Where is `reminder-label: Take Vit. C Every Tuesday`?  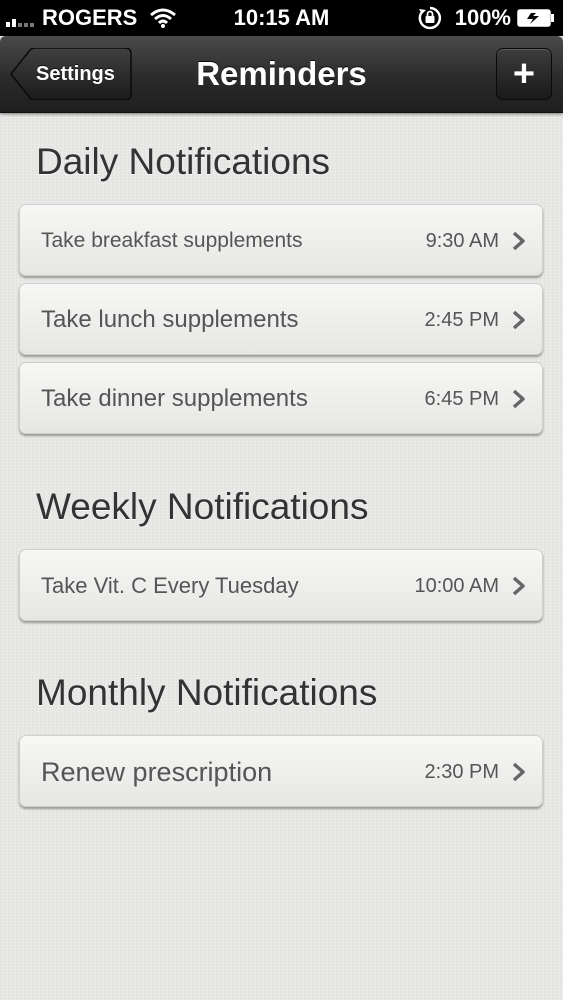
reminder-label: Take Vit. C Every Tuesday is located at coordinates (170, 585).